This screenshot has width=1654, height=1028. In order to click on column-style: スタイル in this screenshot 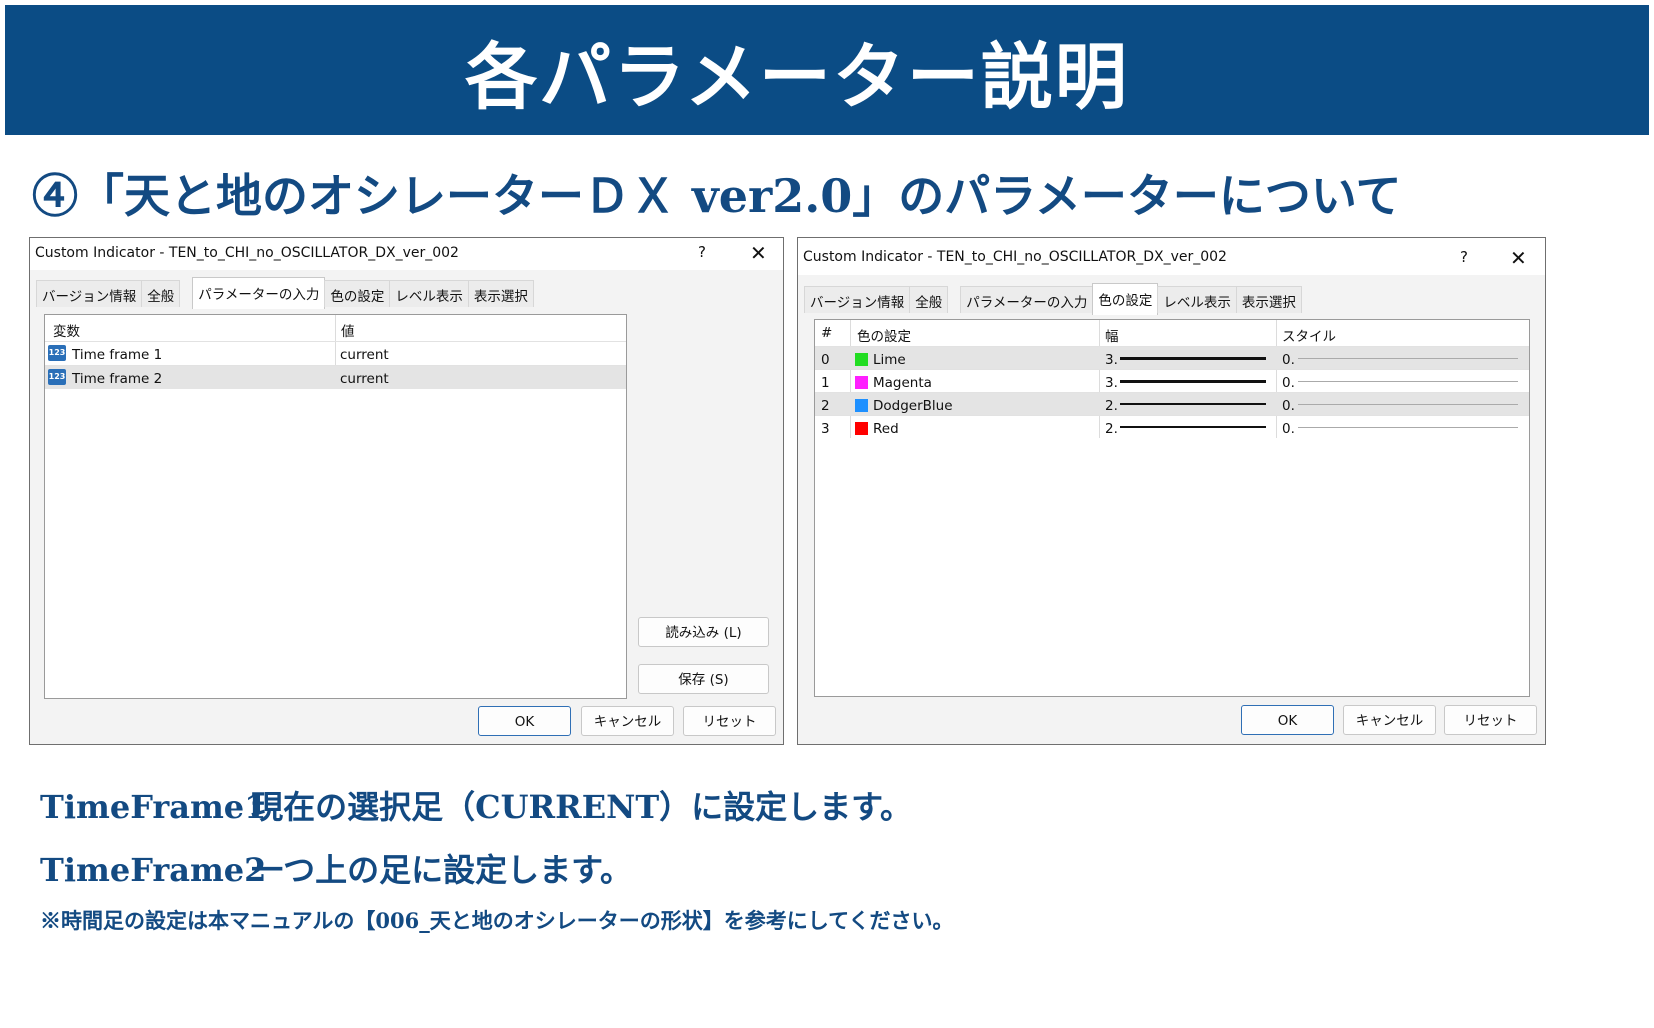, I will do `click(1309, 335)`.